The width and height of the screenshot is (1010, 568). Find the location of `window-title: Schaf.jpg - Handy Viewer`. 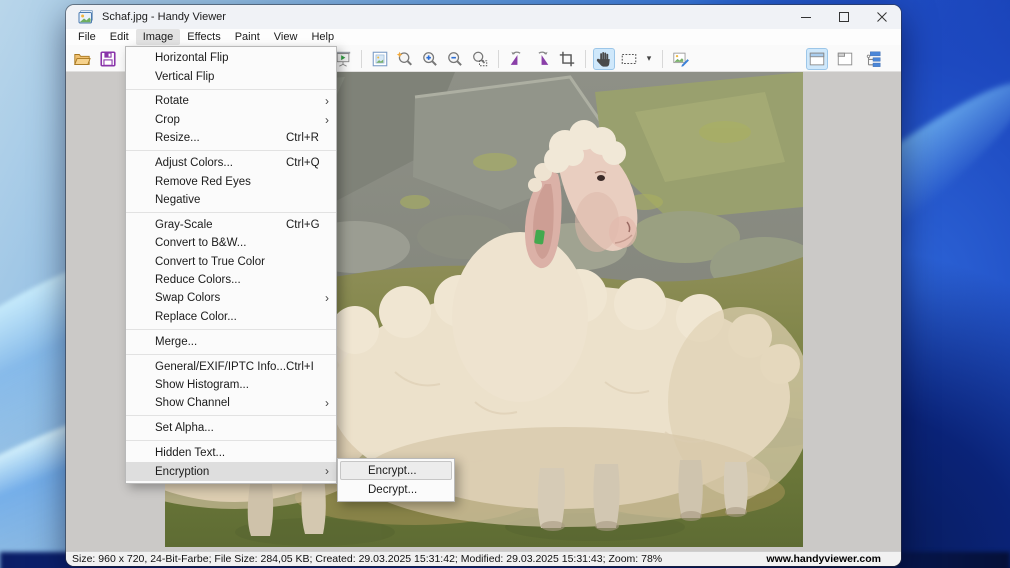

window-title: Schaf.jpg - Handy Viewer is located at coordinates (164, 17).